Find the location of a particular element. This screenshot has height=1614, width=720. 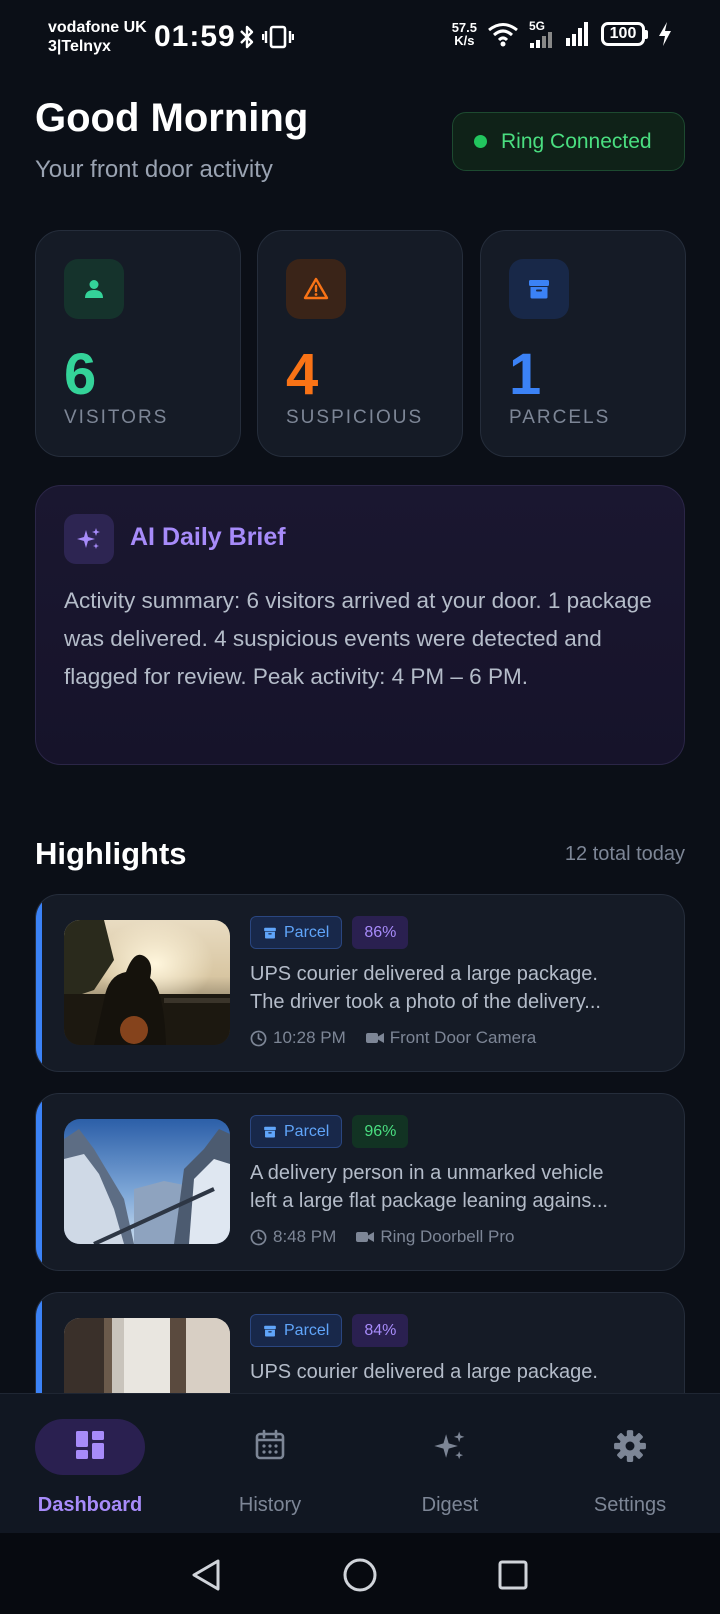

wifi-icon is located at coordinates (503, 35).